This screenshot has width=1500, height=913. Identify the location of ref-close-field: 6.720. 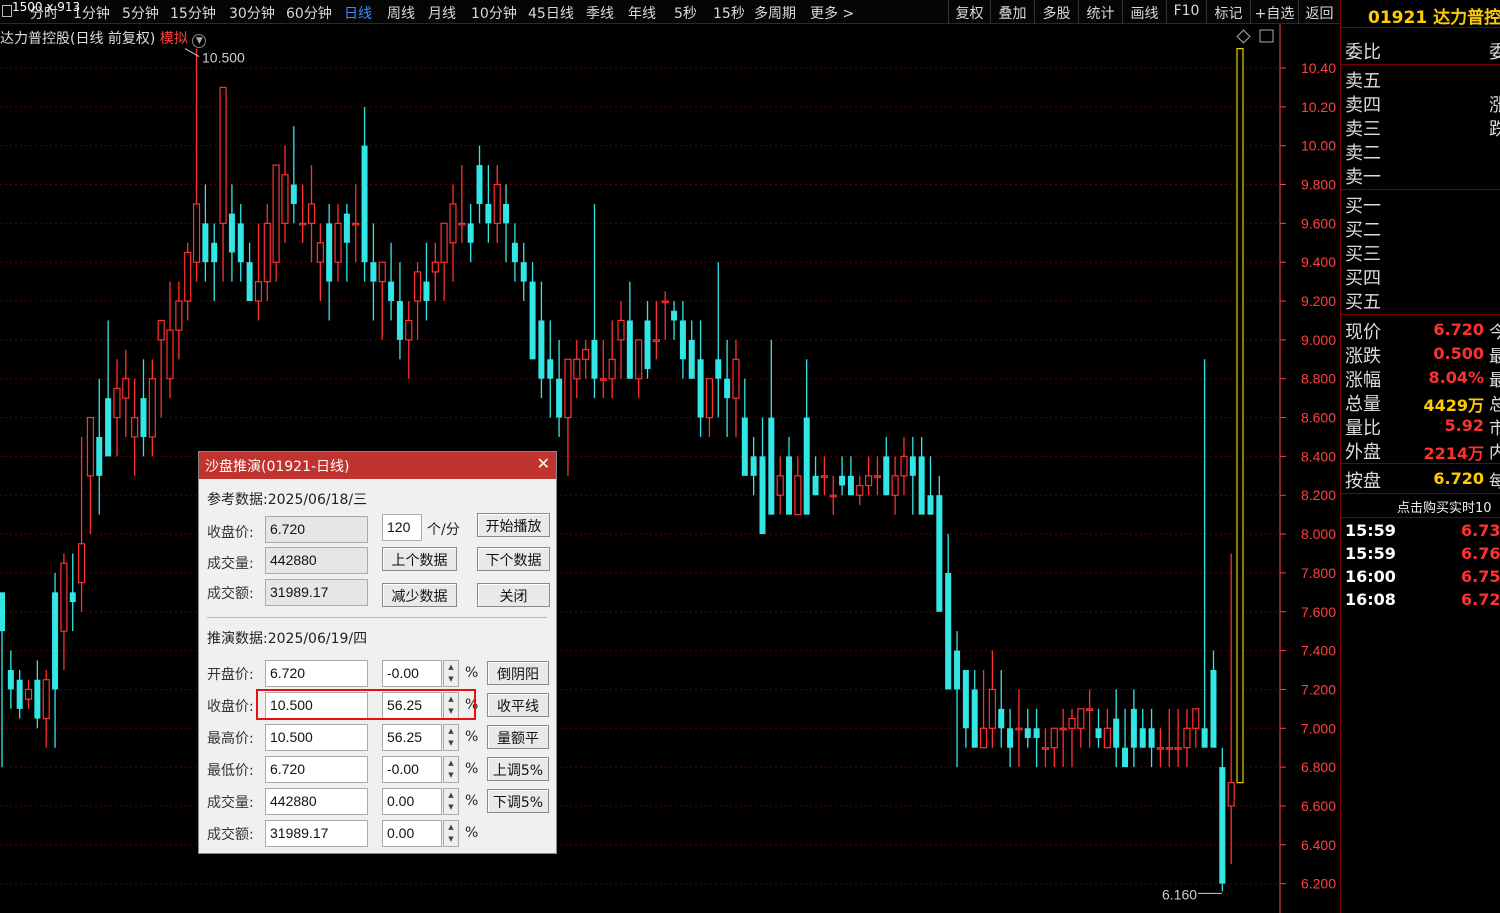
(316, 529).